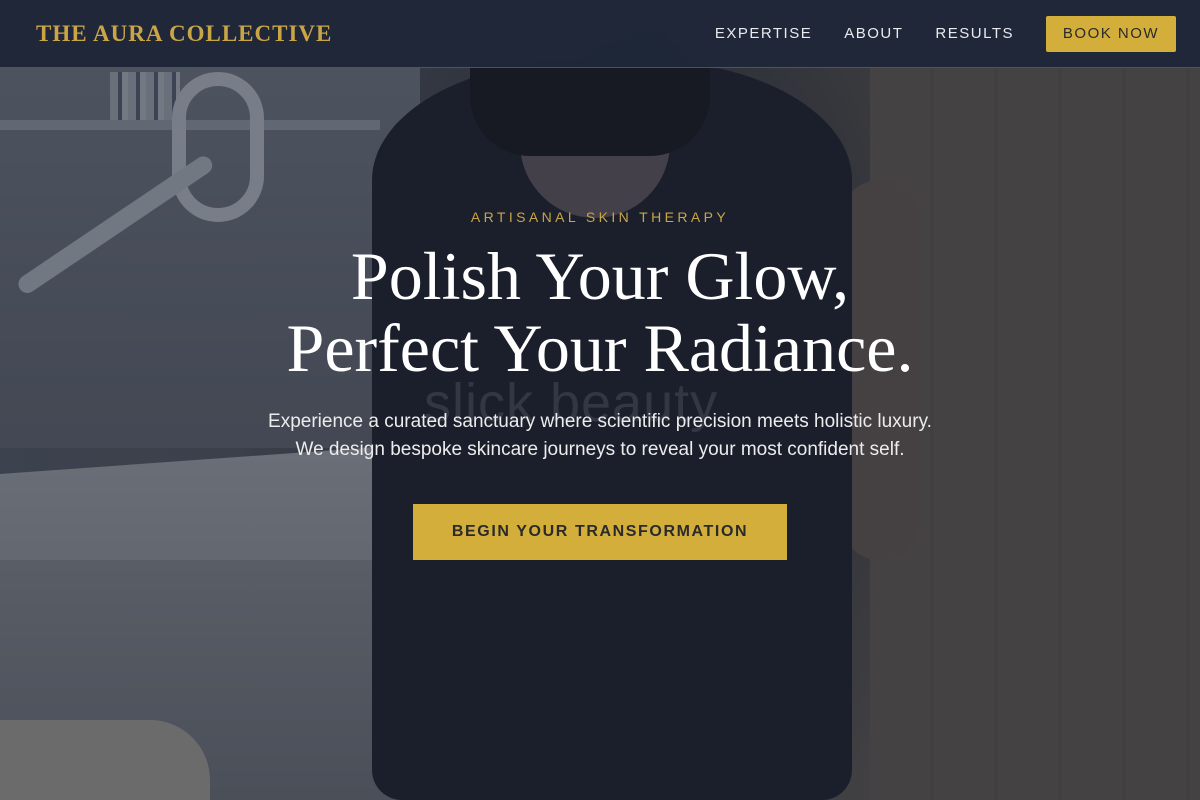 The image size is (1200, 800). I want to click on nav-link-expertise: EXPERTISE, so click(763, 33).